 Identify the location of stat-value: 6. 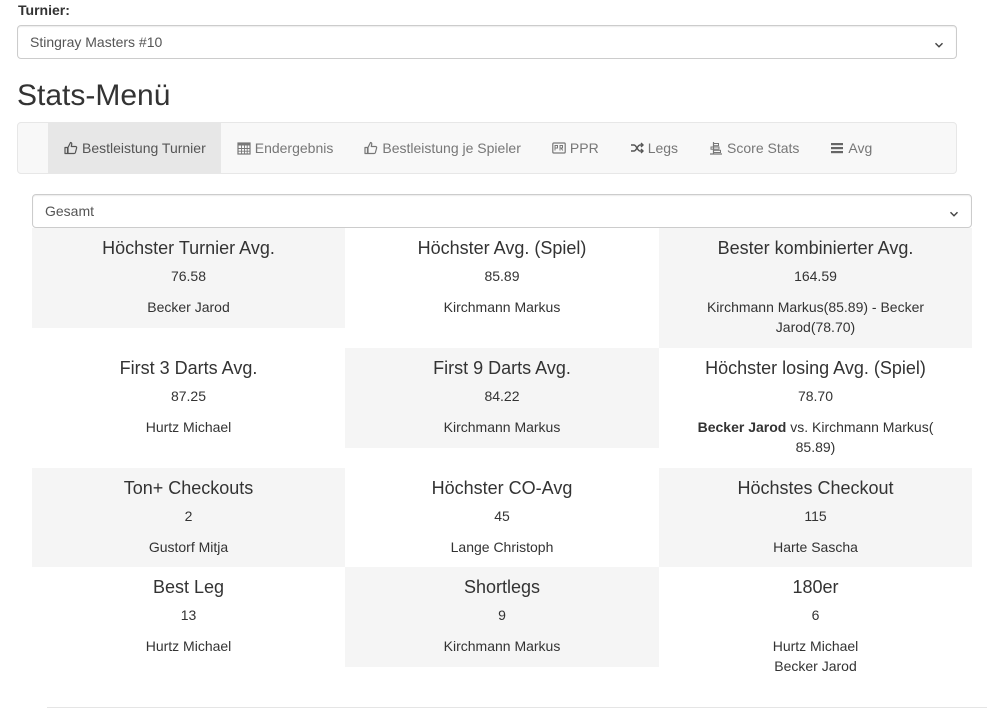
(815, 615).